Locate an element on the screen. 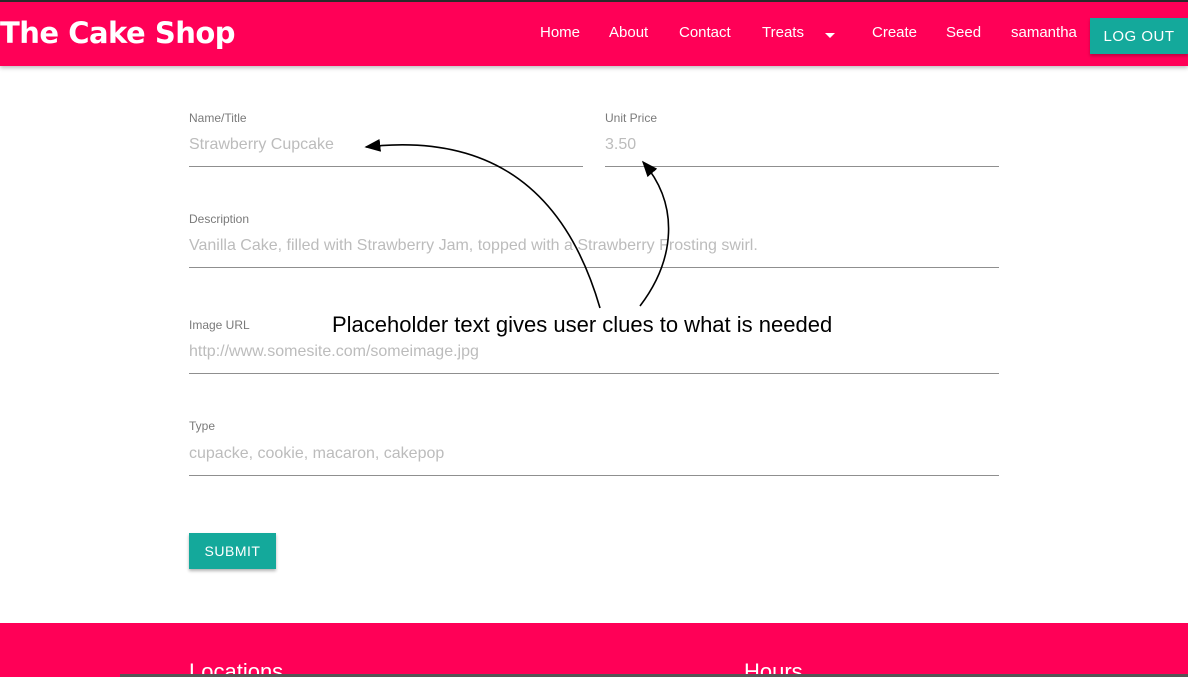 The image size is (1188, 685). brand-logo: The Cake Shop is located at coordinates (118, 33).